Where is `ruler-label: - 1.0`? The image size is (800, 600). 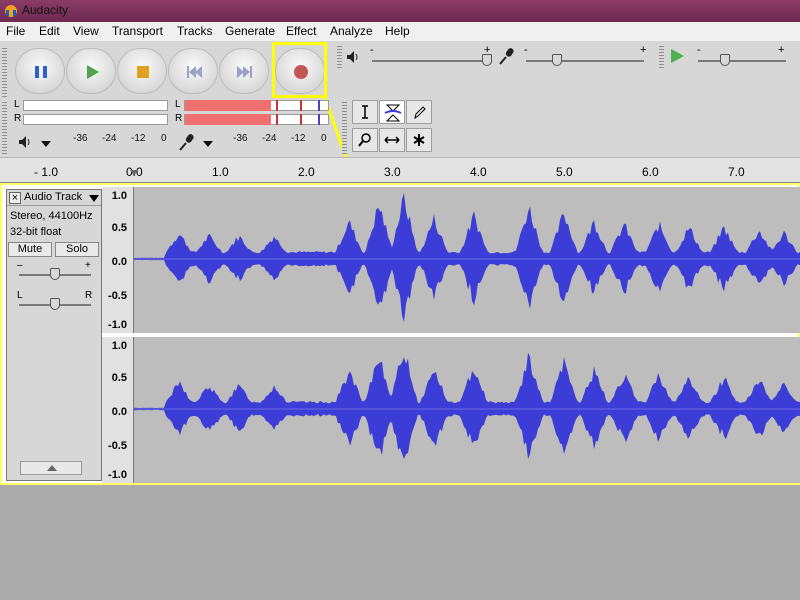
ruler-label: - 1.0 is located at coordinates (46, 172).